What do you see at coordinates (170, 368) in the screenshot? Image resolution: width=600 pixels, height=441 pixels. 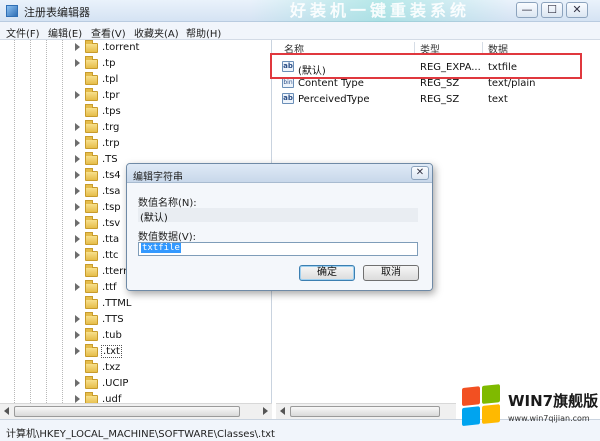 I see `tree-item: .txz` at bounding box center [170, 368].